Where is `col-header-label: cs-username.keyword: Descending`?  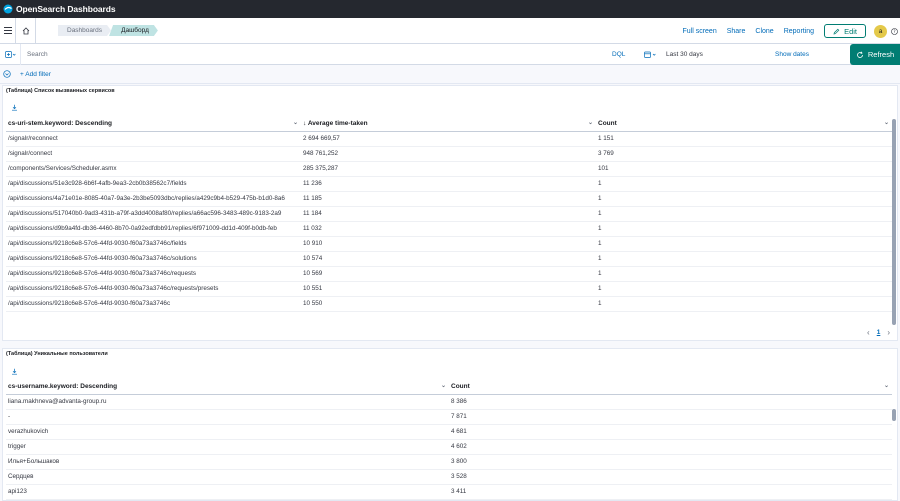
col-header-label: cs-username.keyword: Descending is located at coordinates (63, 386).